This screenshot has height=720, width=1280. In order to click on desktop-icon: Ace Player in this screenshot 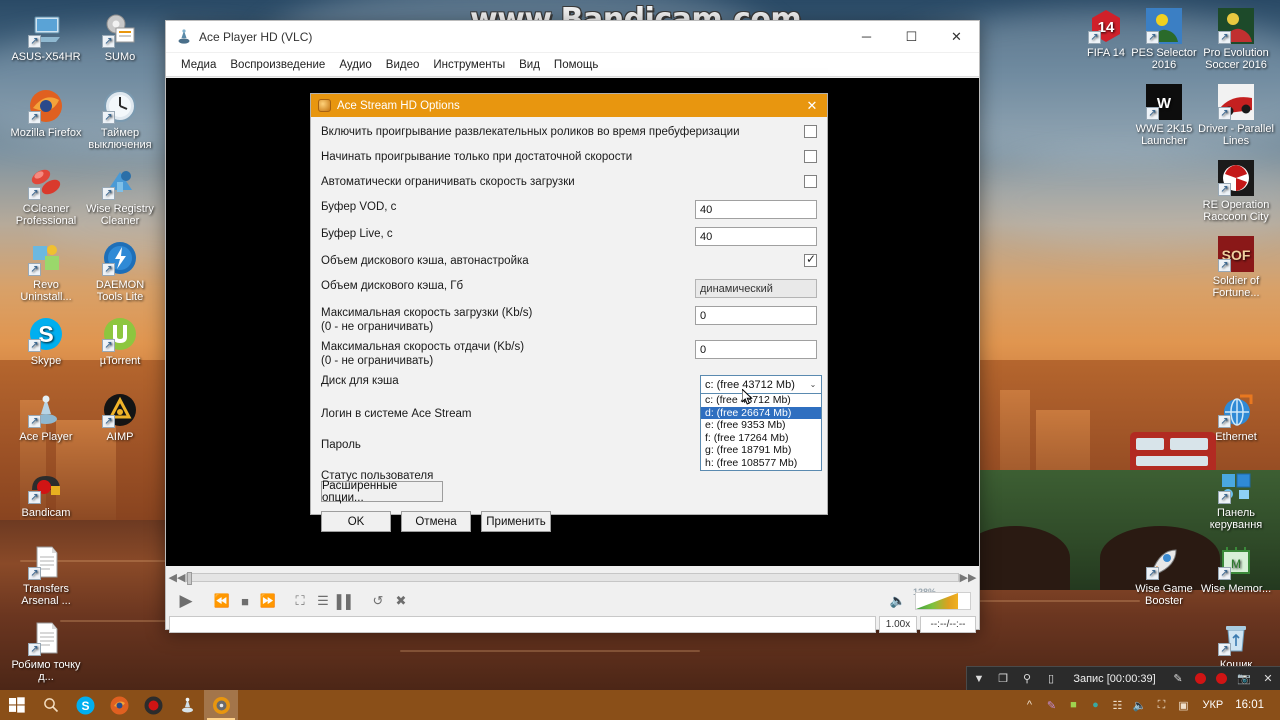, I will do `click(46, 417)`.